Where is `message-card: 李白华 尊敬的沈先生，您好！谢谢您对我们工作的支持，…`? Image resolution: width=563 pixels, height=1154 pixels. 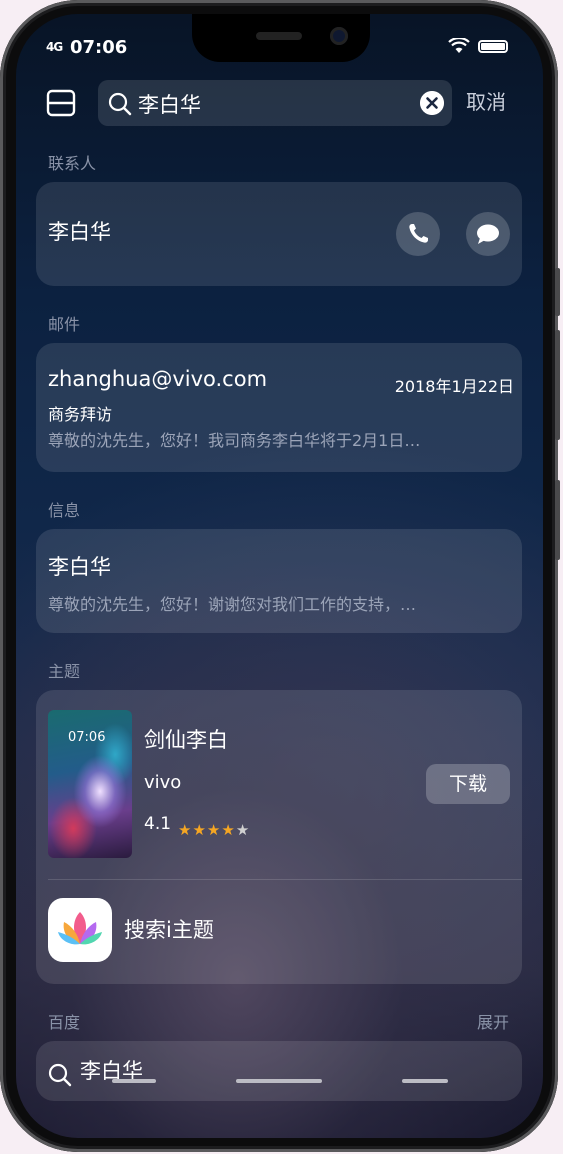 message-card: 李白华 尊敬的沈先生，您好！谢谢您对我们工作的支持，… is located at coordinates (279, 581).